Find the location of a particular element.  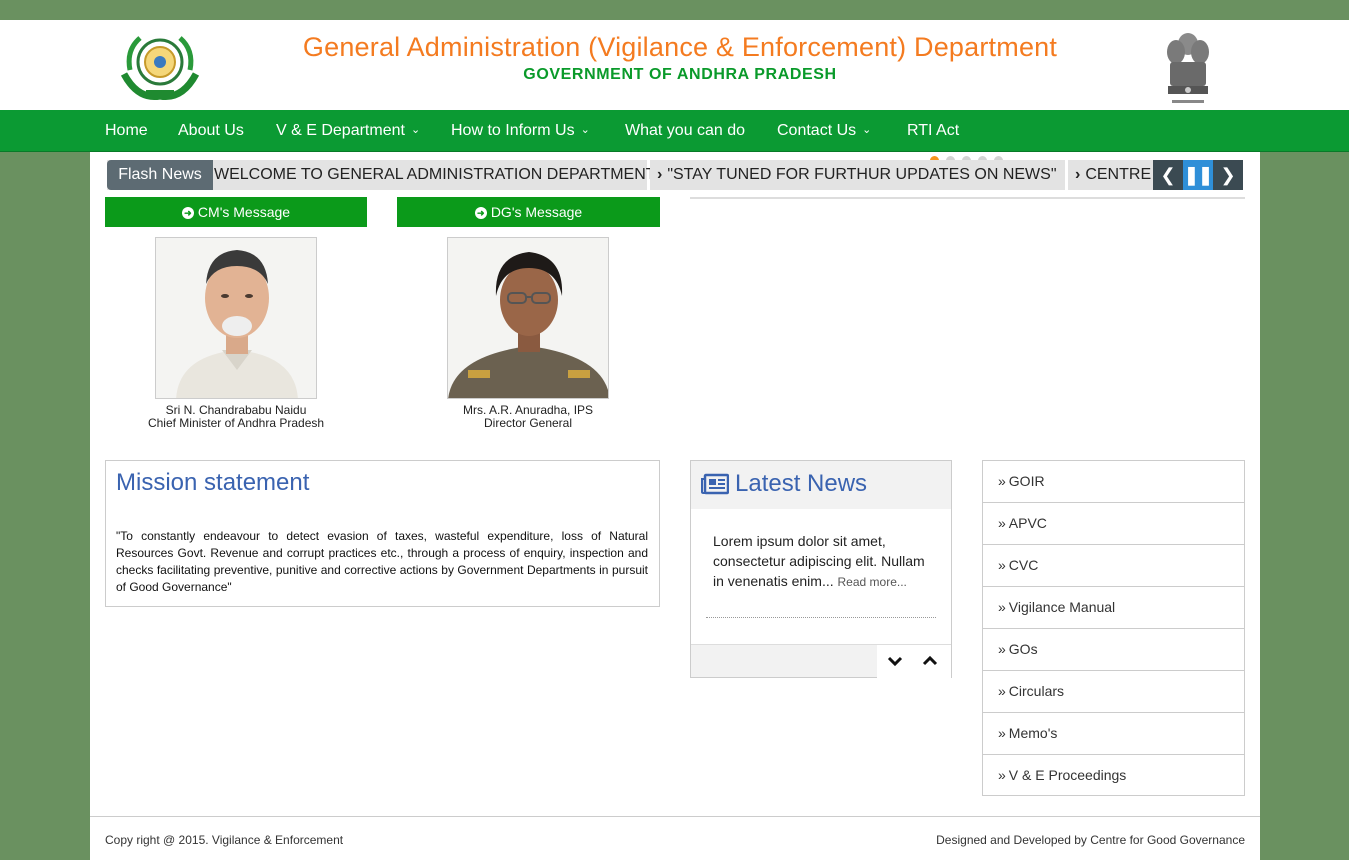

news-header: Latest News is located at coordinates (821, 485).